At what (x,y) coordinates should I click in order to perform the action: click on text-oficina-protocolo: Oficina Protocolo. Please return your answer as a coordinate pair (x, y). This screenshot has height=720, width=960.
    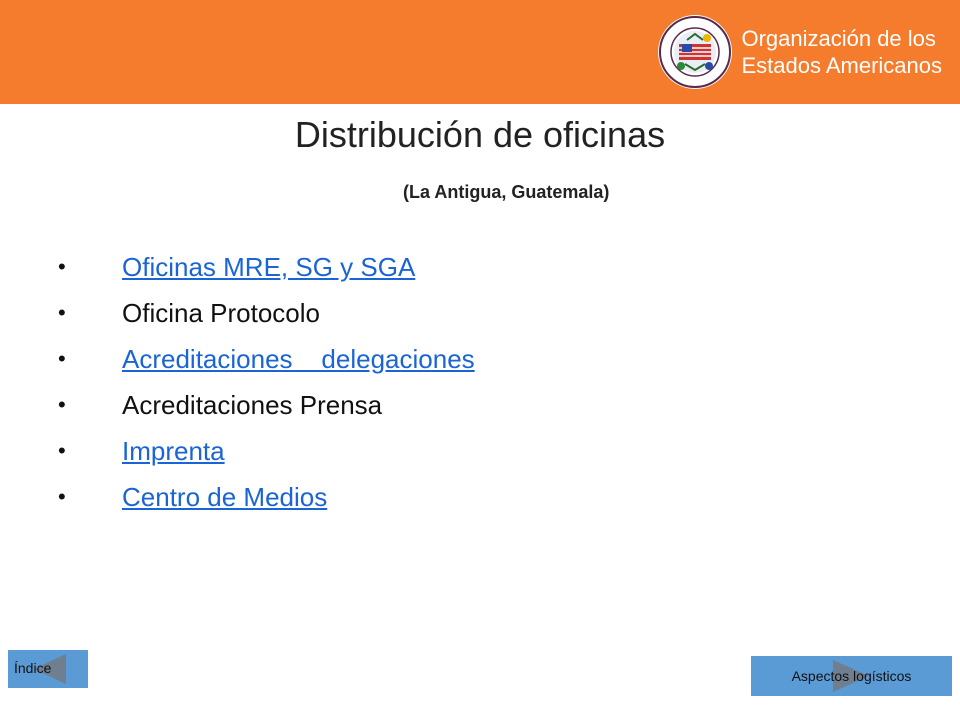
    Looking at the image, I should click on (221, 312).